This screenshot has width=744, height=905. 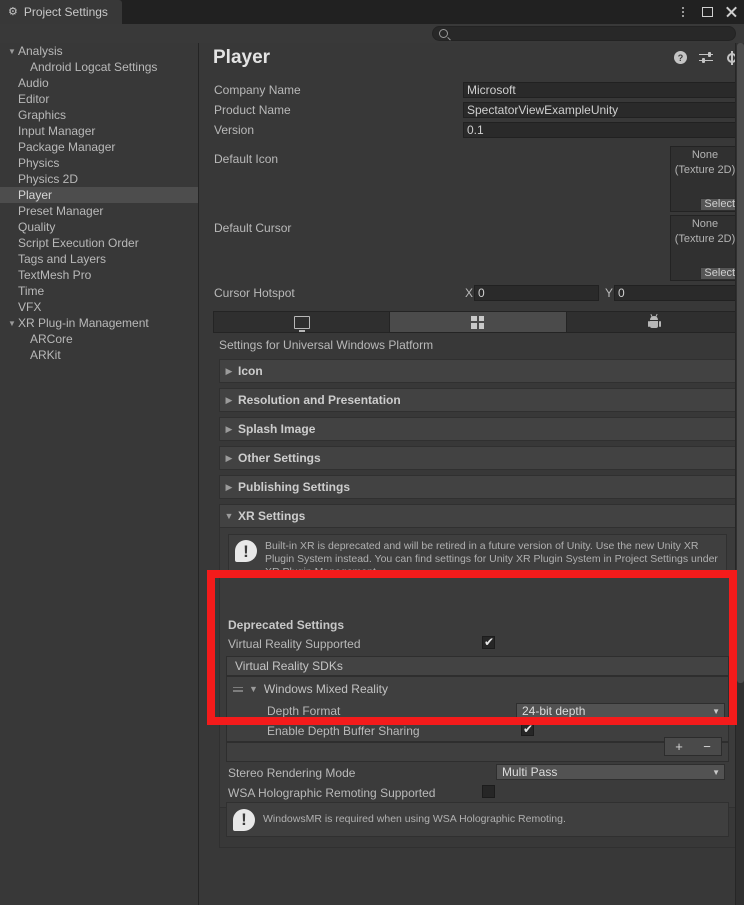 What do you see at coordinates (99, 147) in the screenshot?
I see `sidebar-item-package-manager: Package Manager` at bounding box center [99, 147].